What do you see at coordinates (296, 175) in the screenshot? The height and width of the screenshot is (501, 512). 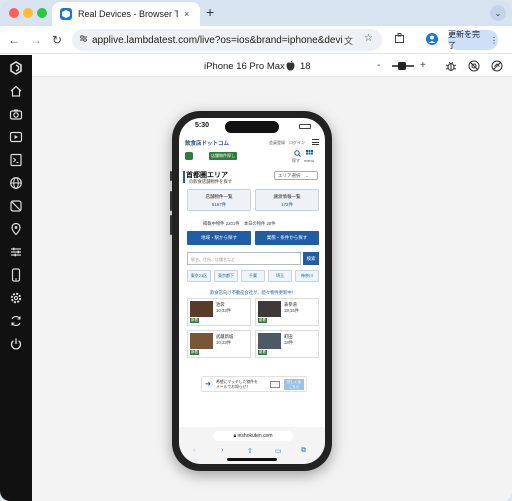 I see `area-select: エリア選択 ⌄` at bounding box center [296, 175].